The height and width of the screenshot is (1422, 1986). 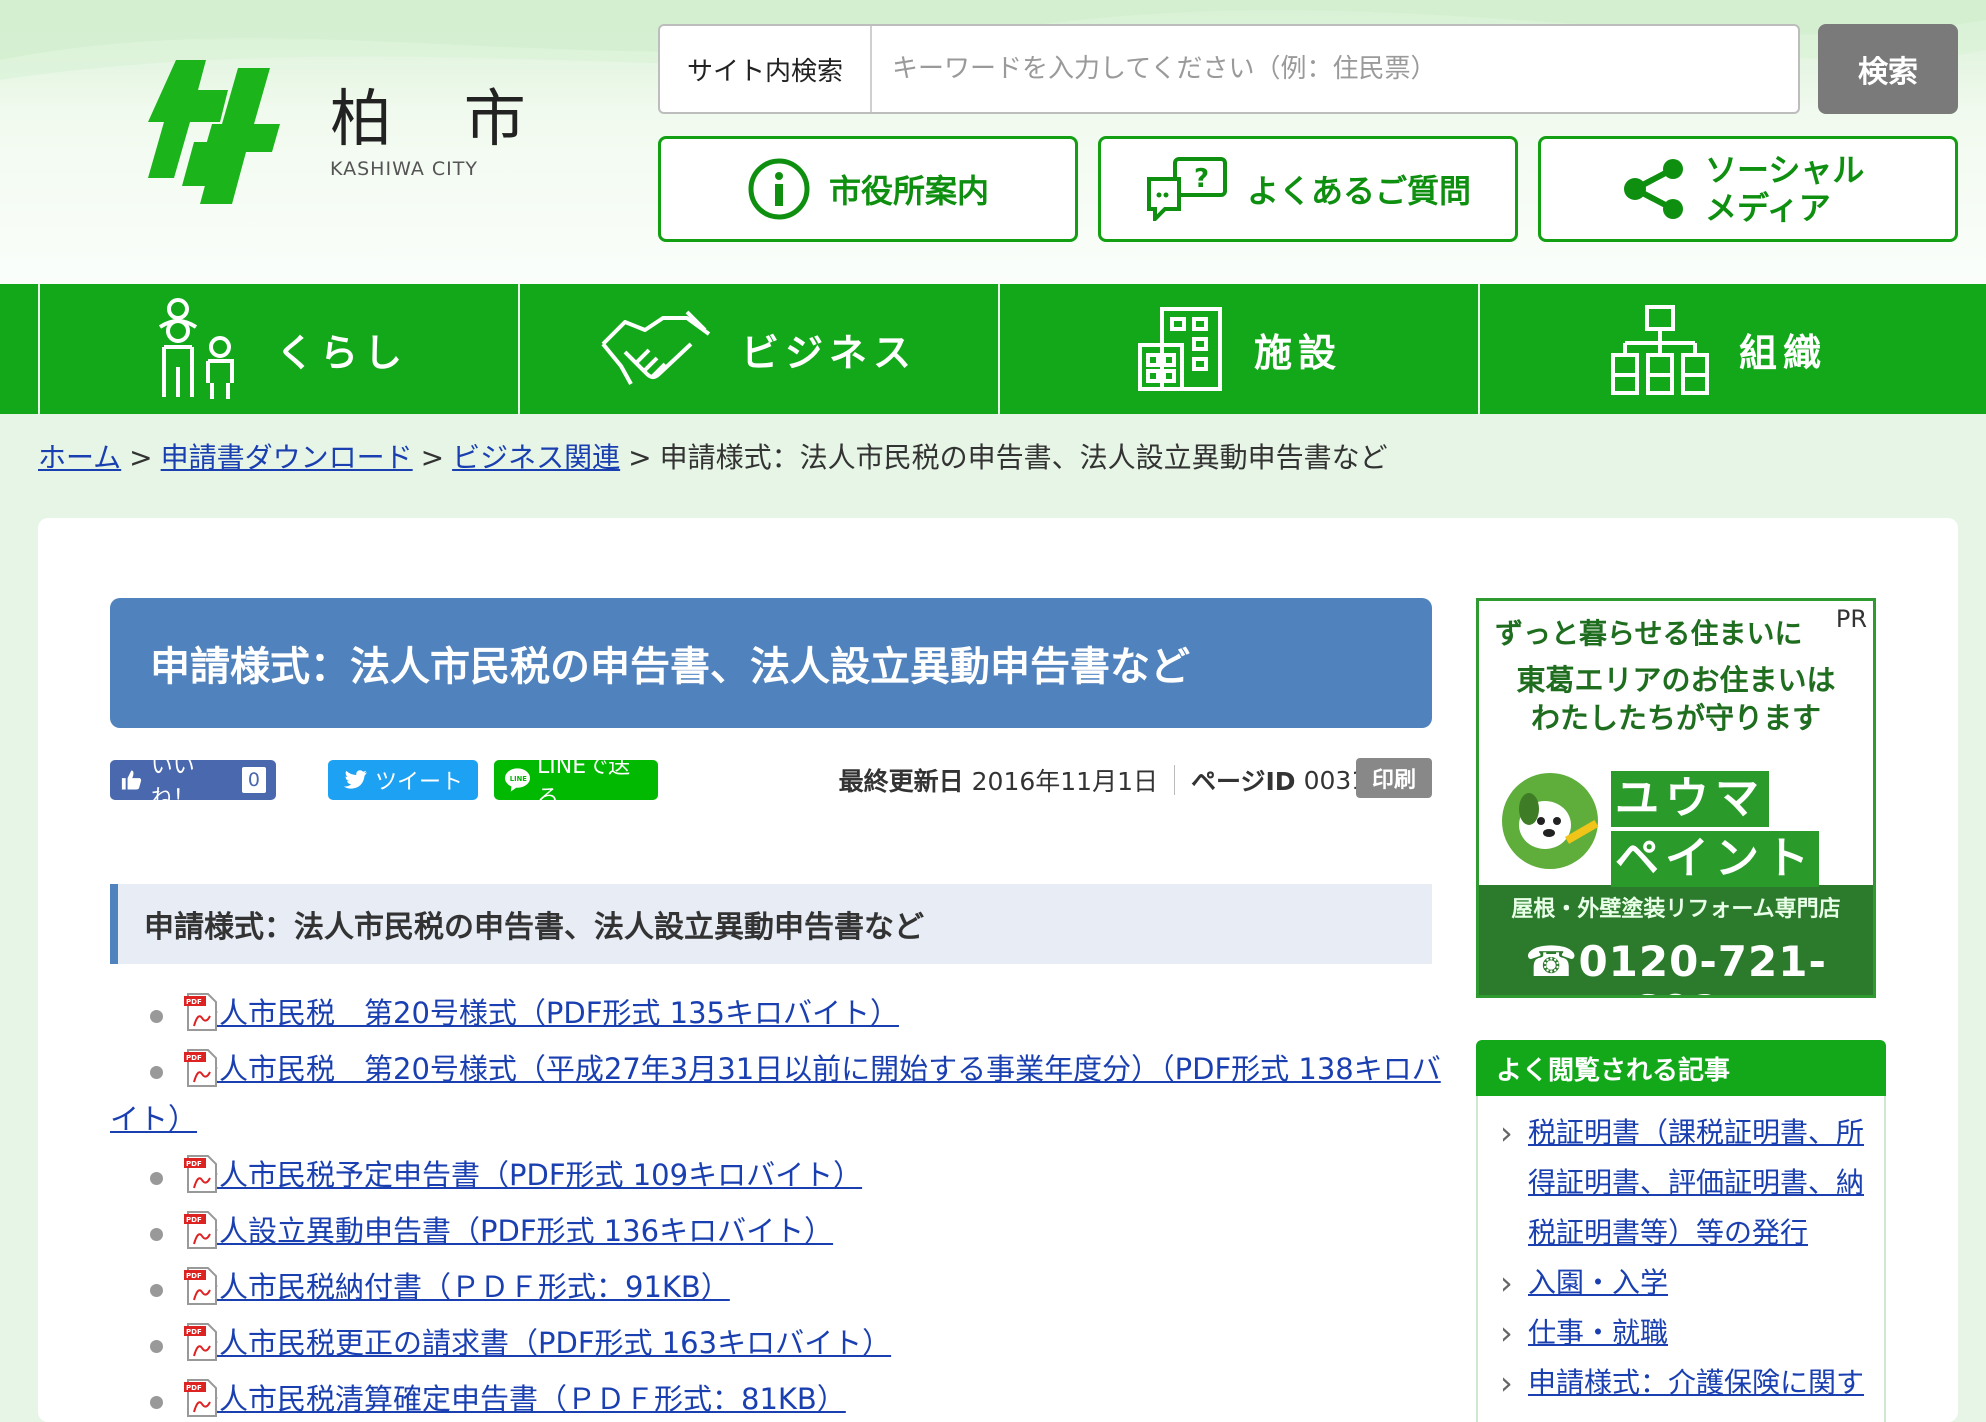 I want to click on ad-subline: わたしたちが守ります, so click(x=1675, y=718).